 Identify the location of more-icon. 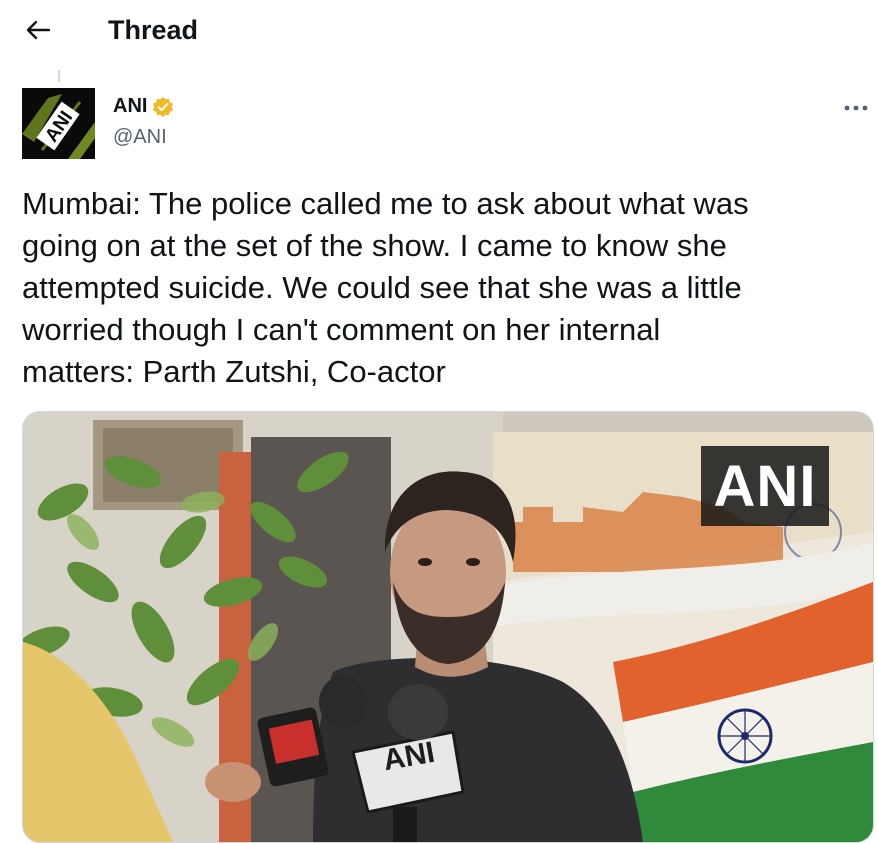
(856, 107).